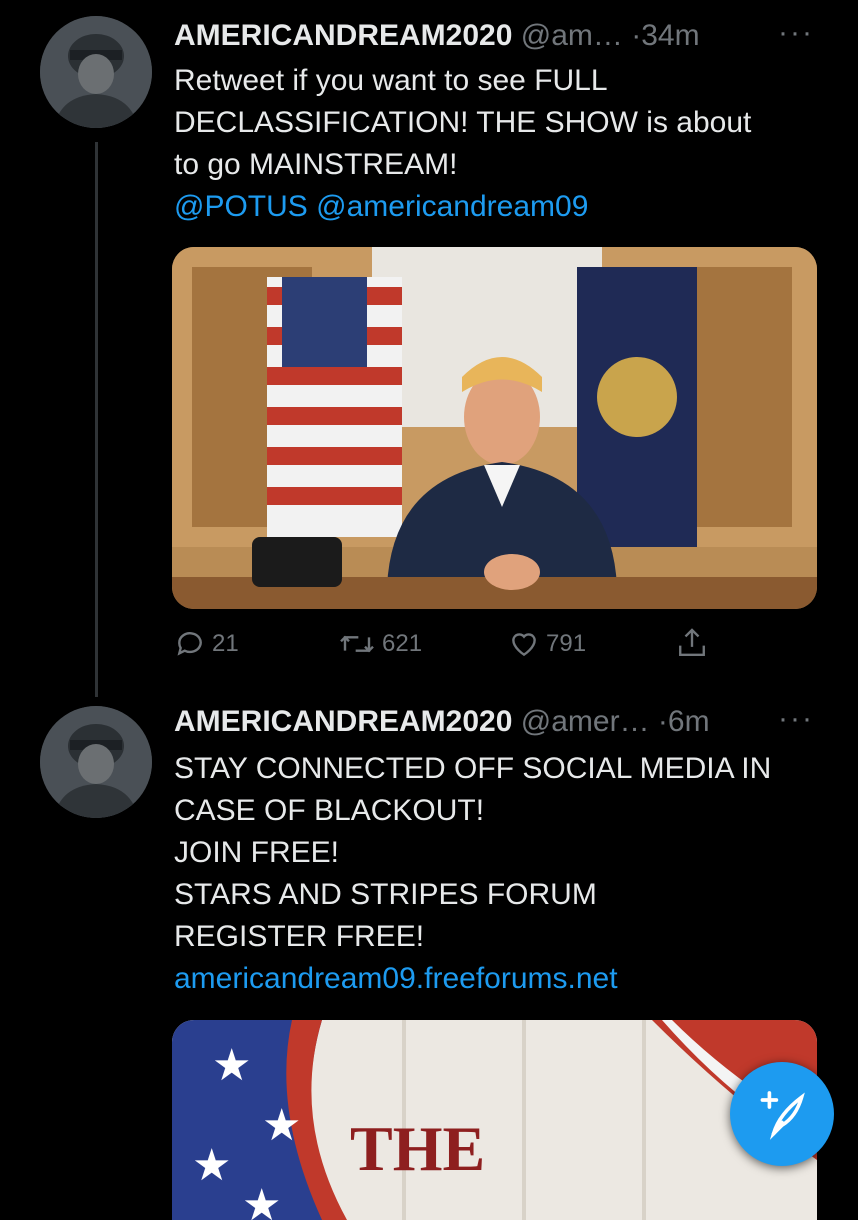  What do you see at coordinates (504, 207) in the screenshot?
I see `mentions-link: @POTUS @americandream09` at bounding box center [504, 207].